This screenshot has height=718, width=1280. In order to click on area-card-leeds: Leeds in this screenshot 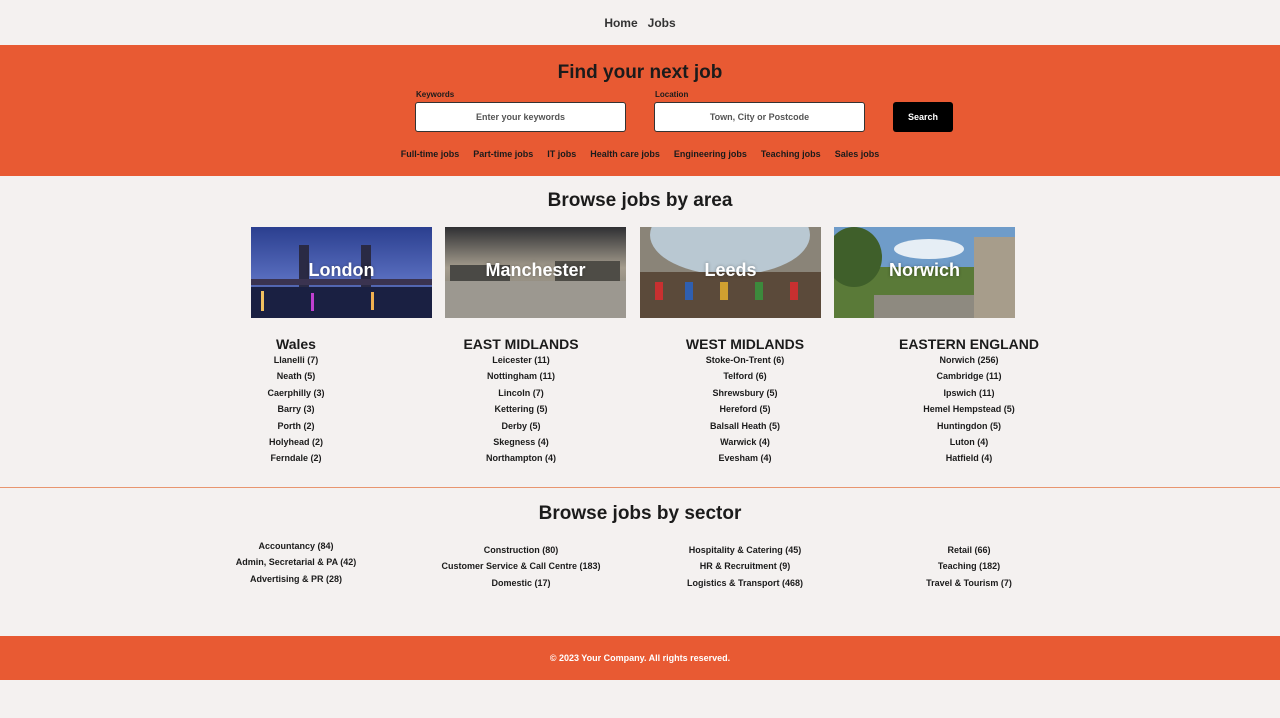, I will do `click(730, 272)`.